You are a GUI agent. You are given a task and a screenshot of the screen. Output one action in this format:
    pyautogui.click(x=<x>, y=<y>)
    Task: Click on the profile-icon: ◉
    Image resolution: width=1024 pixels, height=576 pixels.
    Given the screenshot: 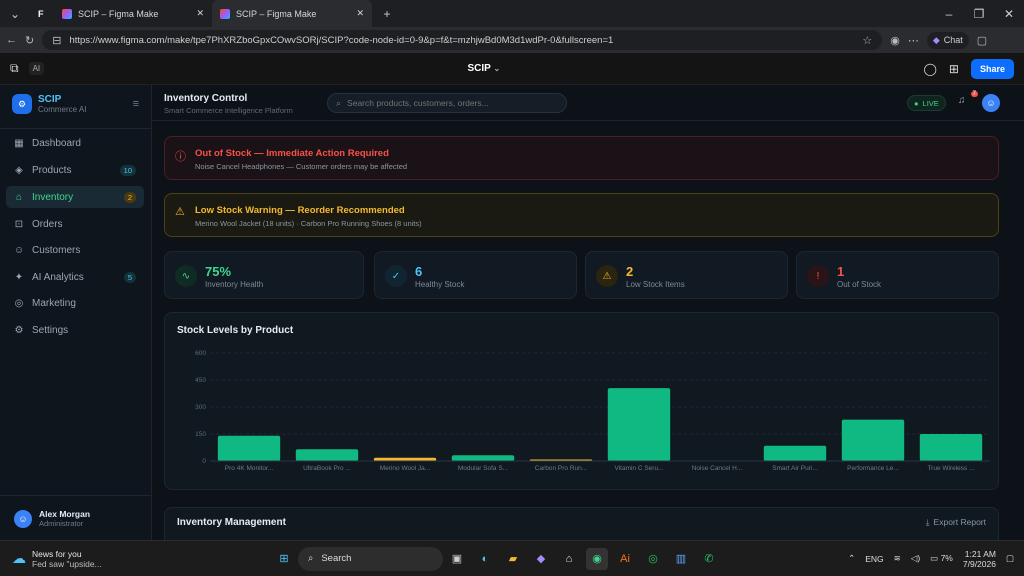 What is the action you would take?
    pyautogui.click(x=895, y=40)
    